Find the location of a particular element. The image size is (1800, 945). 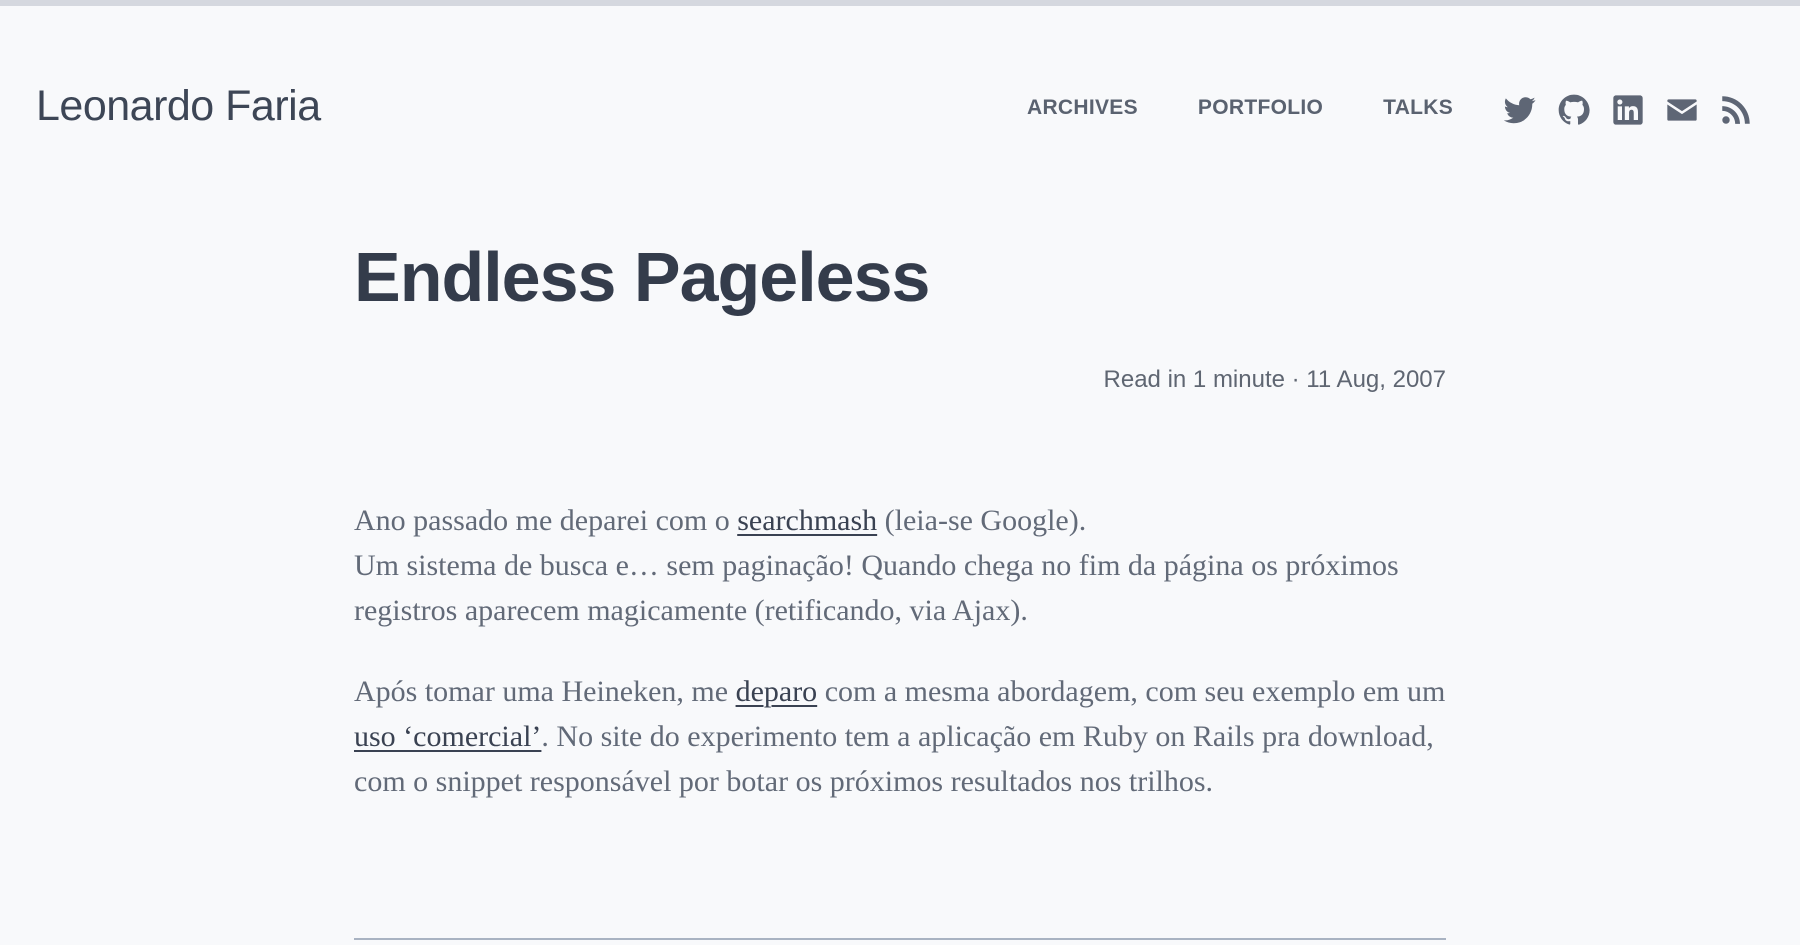

paragraph-text: Após tomar uma Heineken, me is located at coordinates (545, 691).